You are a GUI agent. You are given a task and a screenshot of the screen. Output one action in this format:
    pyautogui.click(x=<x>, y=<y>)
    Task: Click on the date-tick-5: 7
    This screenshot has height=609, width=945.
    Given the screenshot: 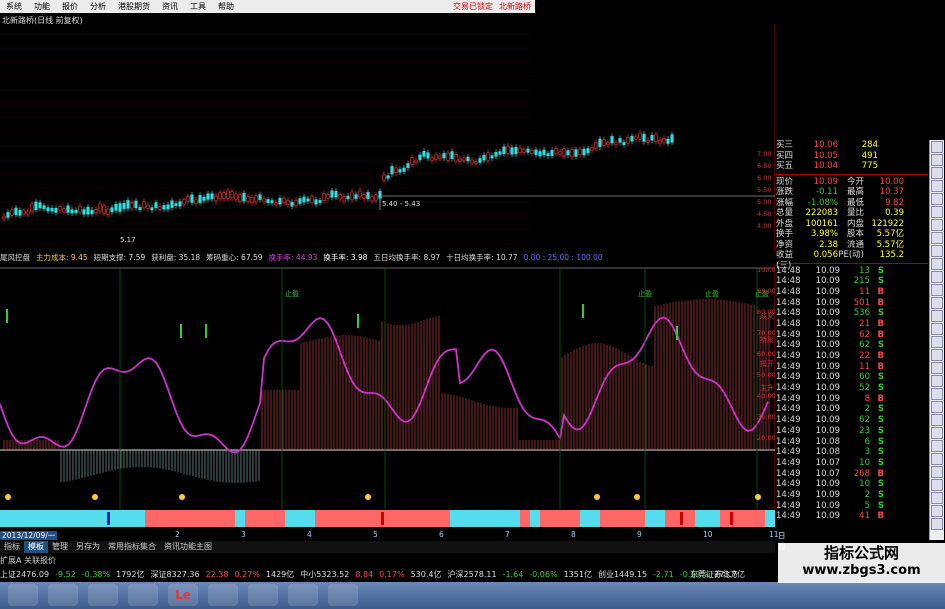 What is the action you would take?
    pyautogui.click(x=507, y=534)
    